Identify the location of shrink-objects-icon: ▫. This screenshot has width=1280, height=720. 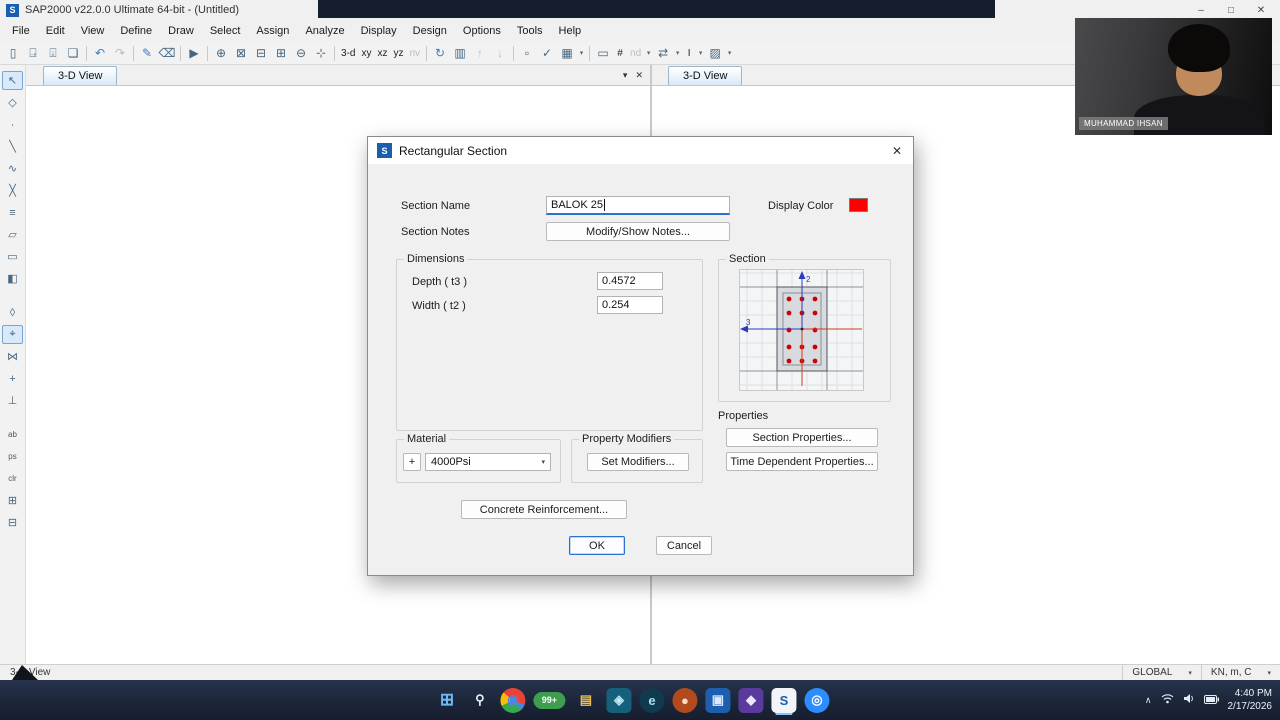
(527, 53).